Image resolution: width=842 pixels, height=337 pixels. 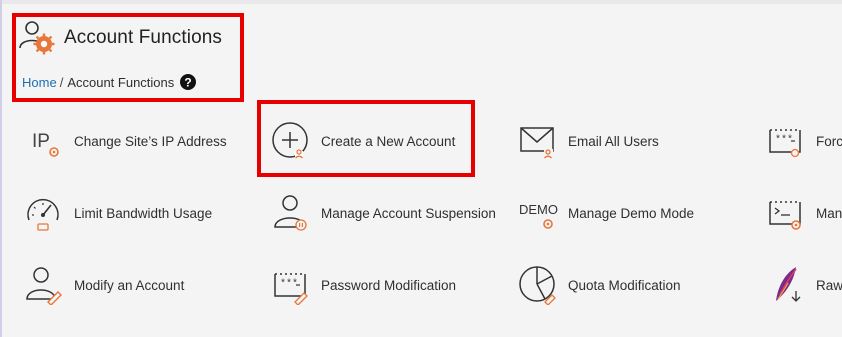 I want to click on breadcrumb-home-link: Home, so click(x=39, y=82).